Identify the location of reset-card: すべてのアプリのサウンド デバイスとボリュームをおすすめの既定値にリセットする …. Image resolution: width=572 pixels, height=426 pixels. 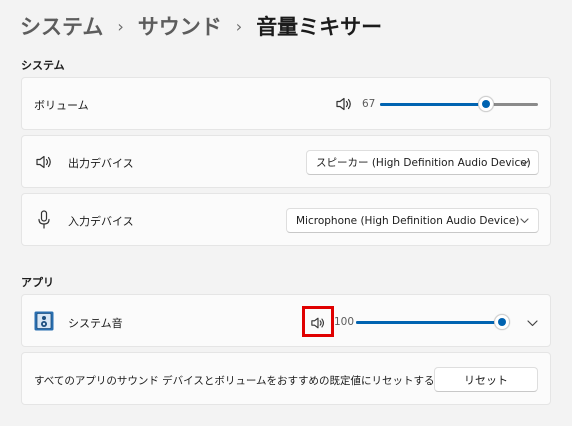
(286, 378).